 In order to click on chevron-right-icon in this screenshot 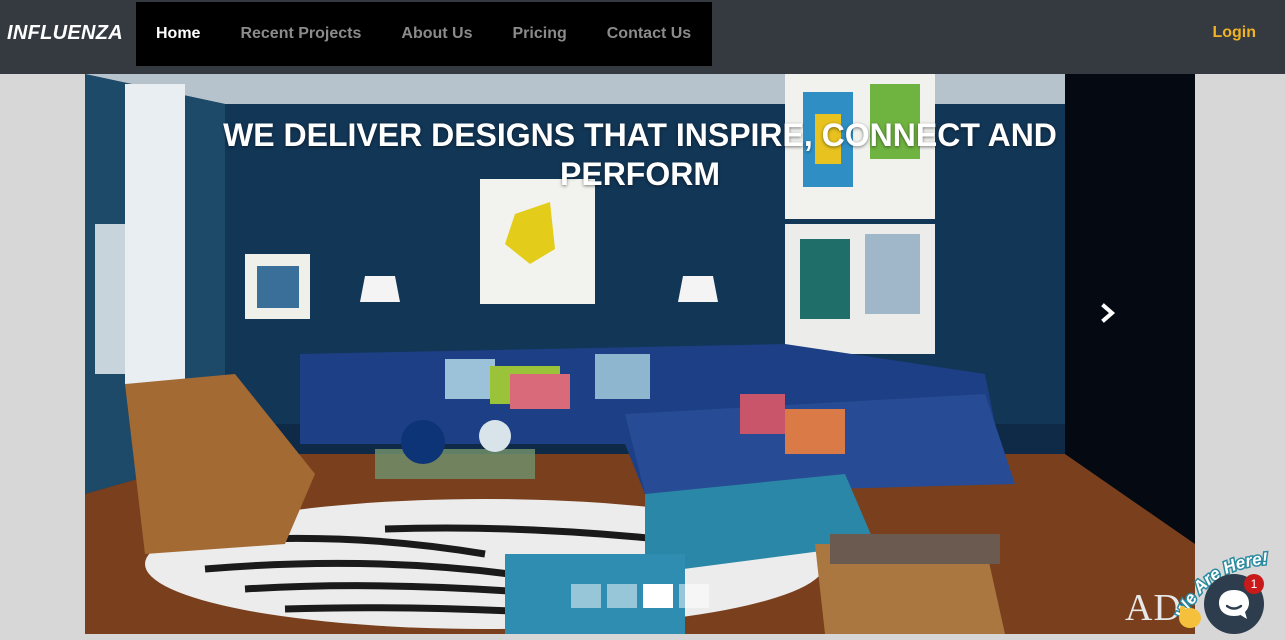, I will do `click(1108, 313)`.